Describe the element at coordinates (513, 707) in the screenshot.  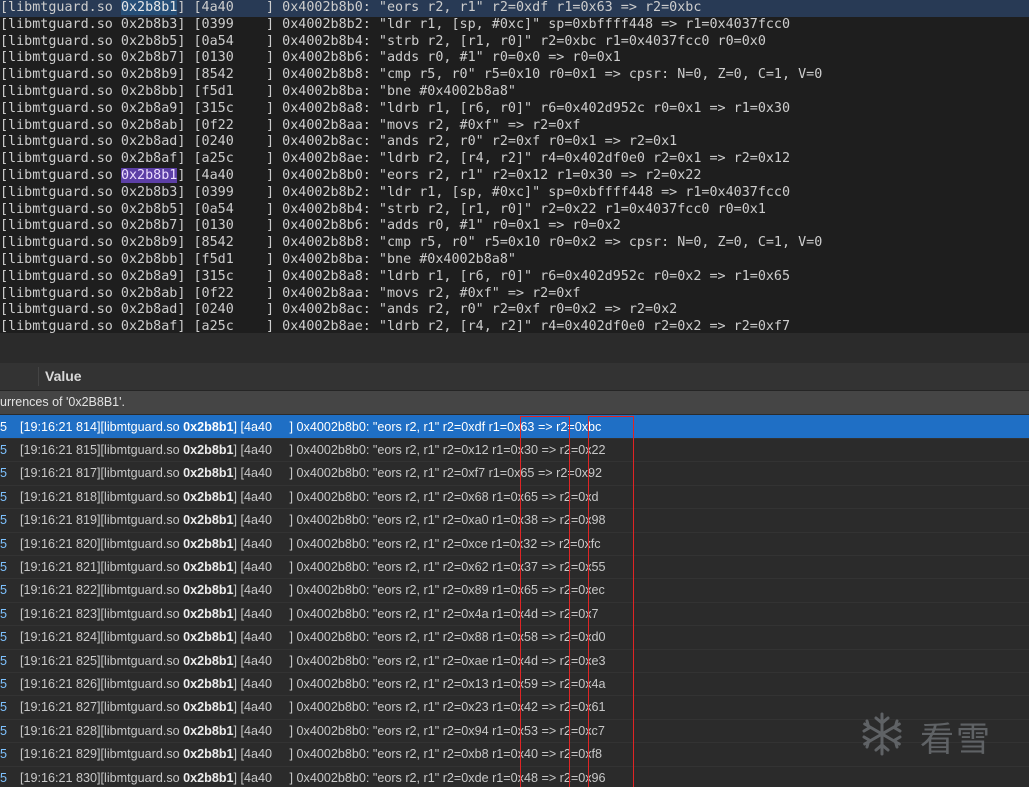
I see `result-r1-value: r1=0x42` at that location.